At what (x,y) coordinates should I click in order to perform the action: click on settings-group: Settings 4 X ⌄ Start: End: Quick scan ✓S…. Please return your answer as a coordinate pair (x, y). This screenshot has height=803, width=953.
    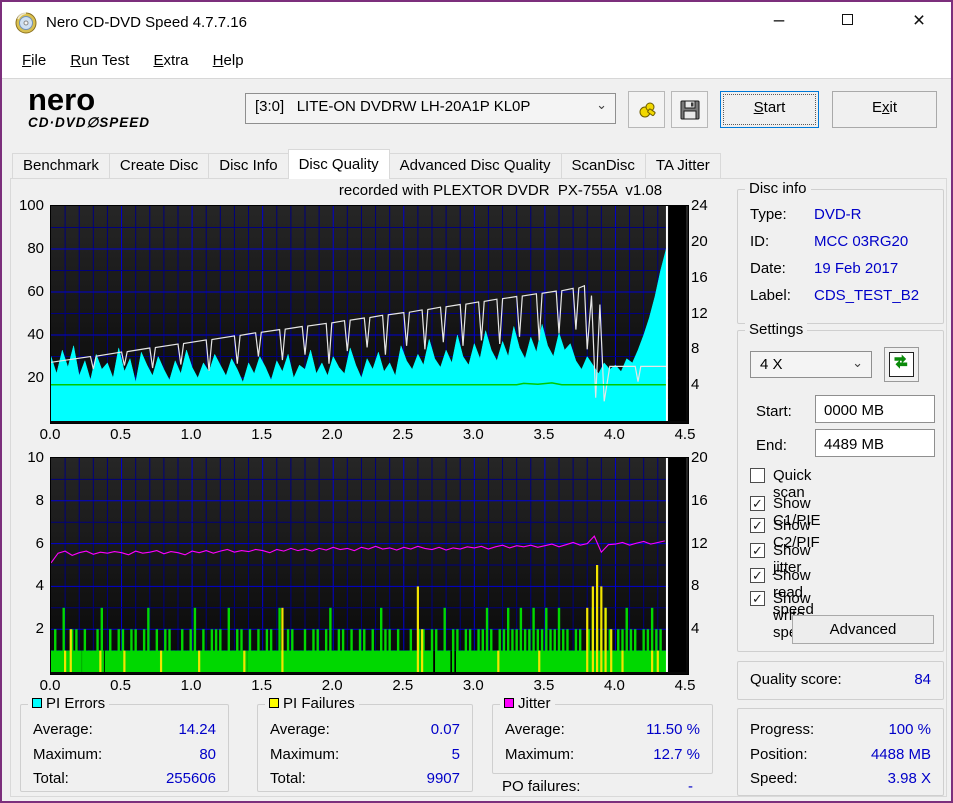
    Looking at the image, I should click on (840, 486).